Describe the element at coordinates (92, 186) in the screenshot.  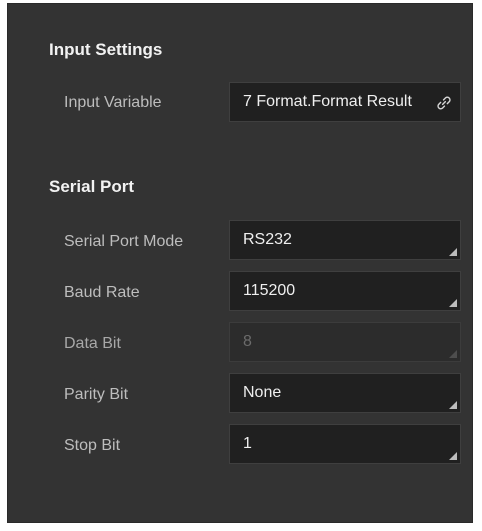
I see `serial-port-title: Serial Port` at that location.